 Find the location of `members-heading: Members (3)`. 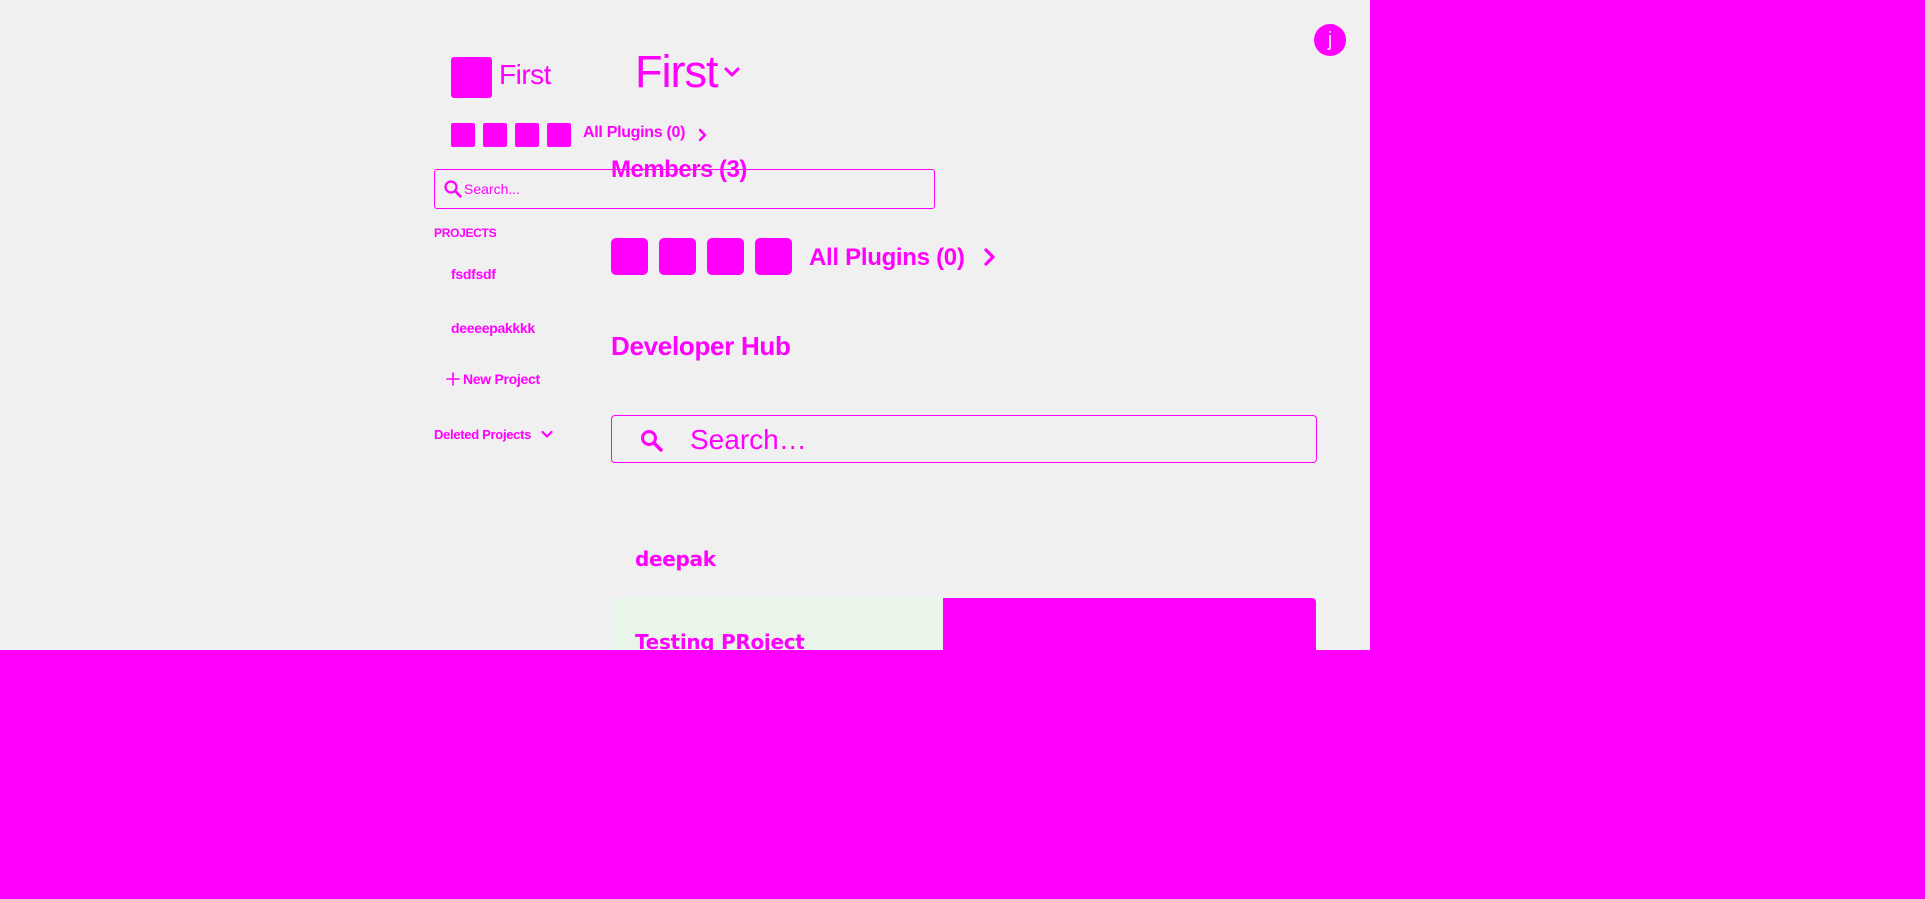

members-heading: Members (3) is located at coordinates (679, 170).